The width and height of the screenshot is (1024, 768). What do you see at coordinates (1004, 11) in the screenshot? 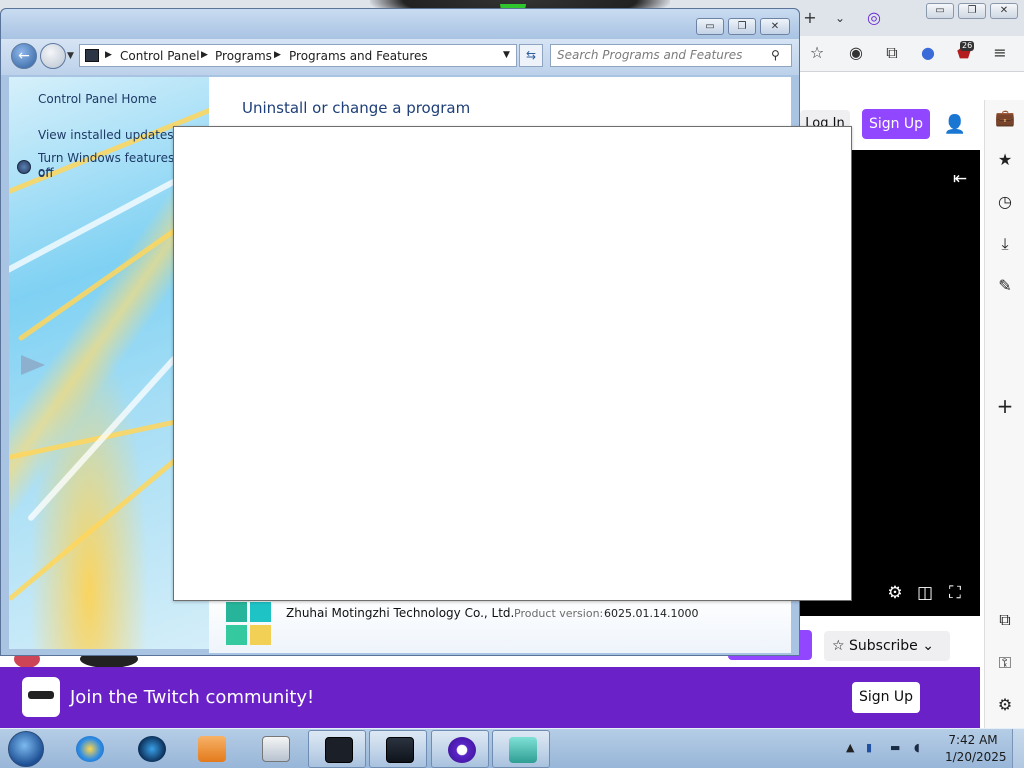
I see `browser-close-button: ✕` at bounding box center [1004, 11].